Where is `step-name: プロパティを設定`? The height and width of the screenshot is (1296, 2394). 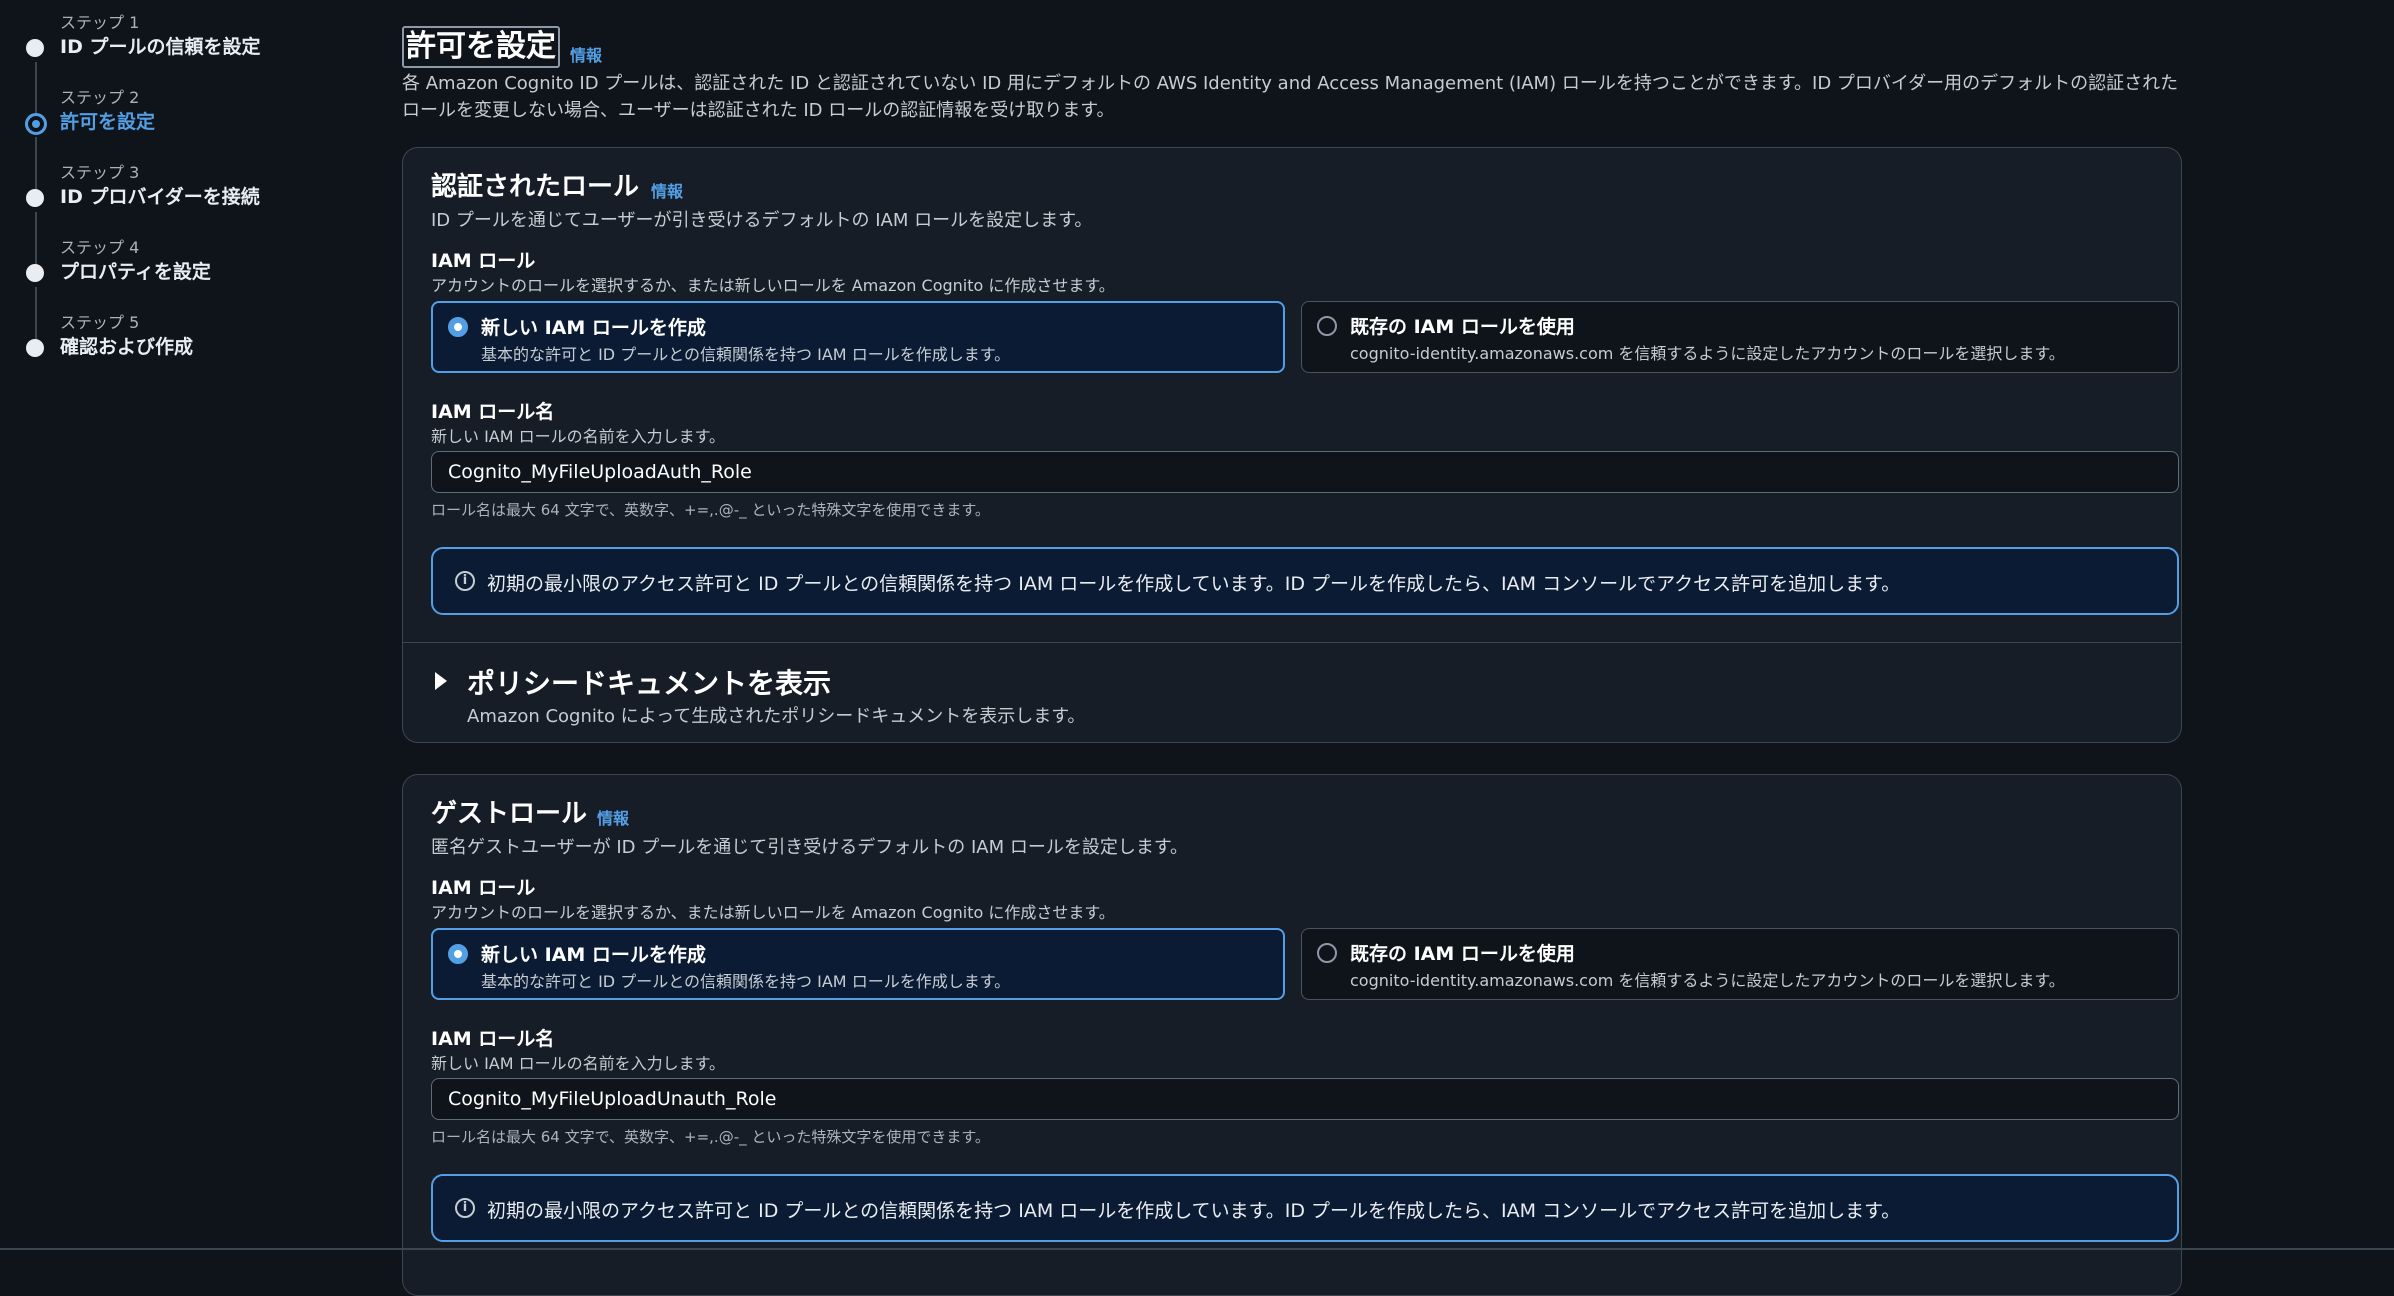
step-name: プロパティを設定 is located at coordinates (135, 272).